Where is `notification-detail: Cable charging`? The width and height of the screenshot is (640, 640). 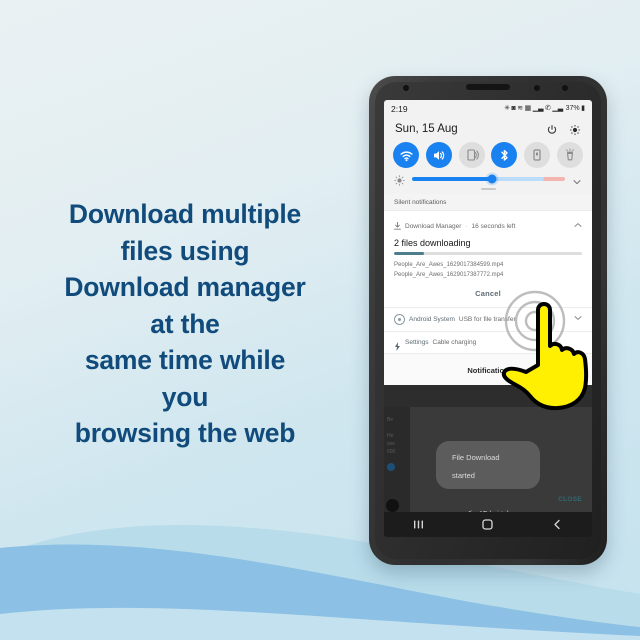 notification-detail: Cable charging is located at coordinates (454, 342).